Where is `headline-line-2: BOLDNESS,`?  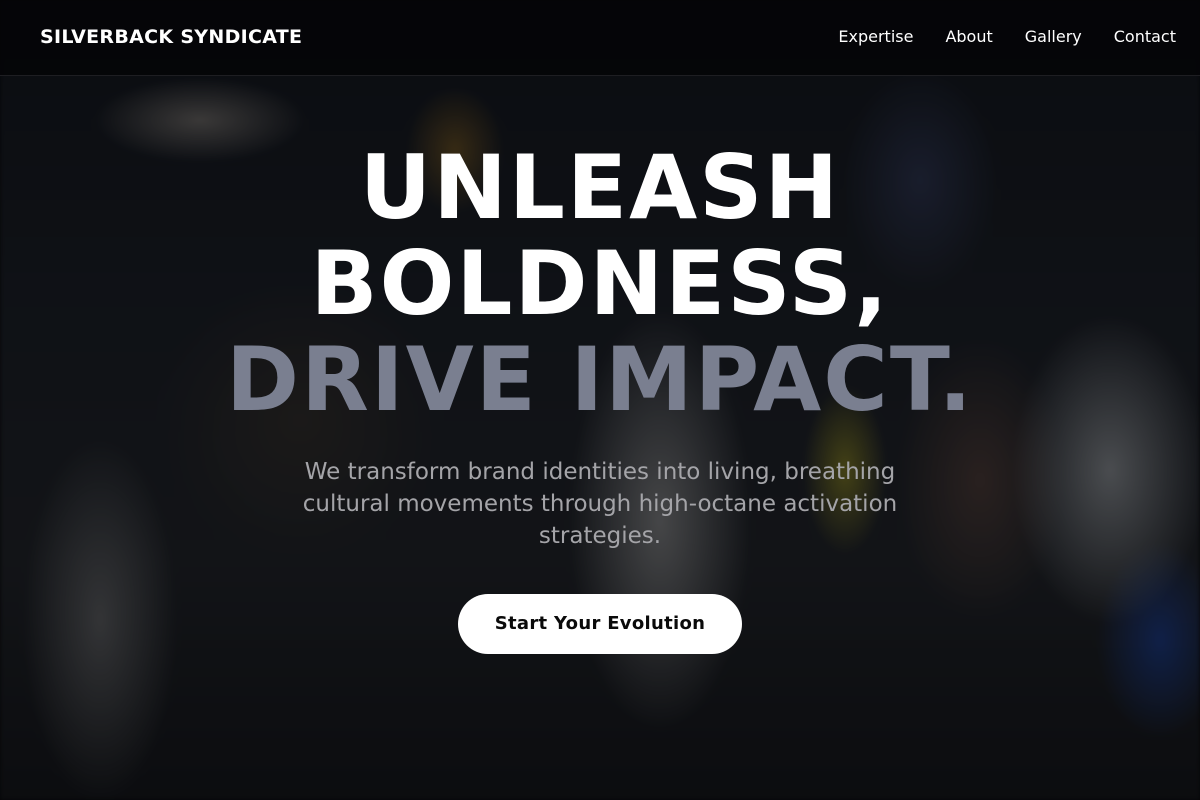 headline-line-2: BOLDNESS, is located at coordinates (600, 283).